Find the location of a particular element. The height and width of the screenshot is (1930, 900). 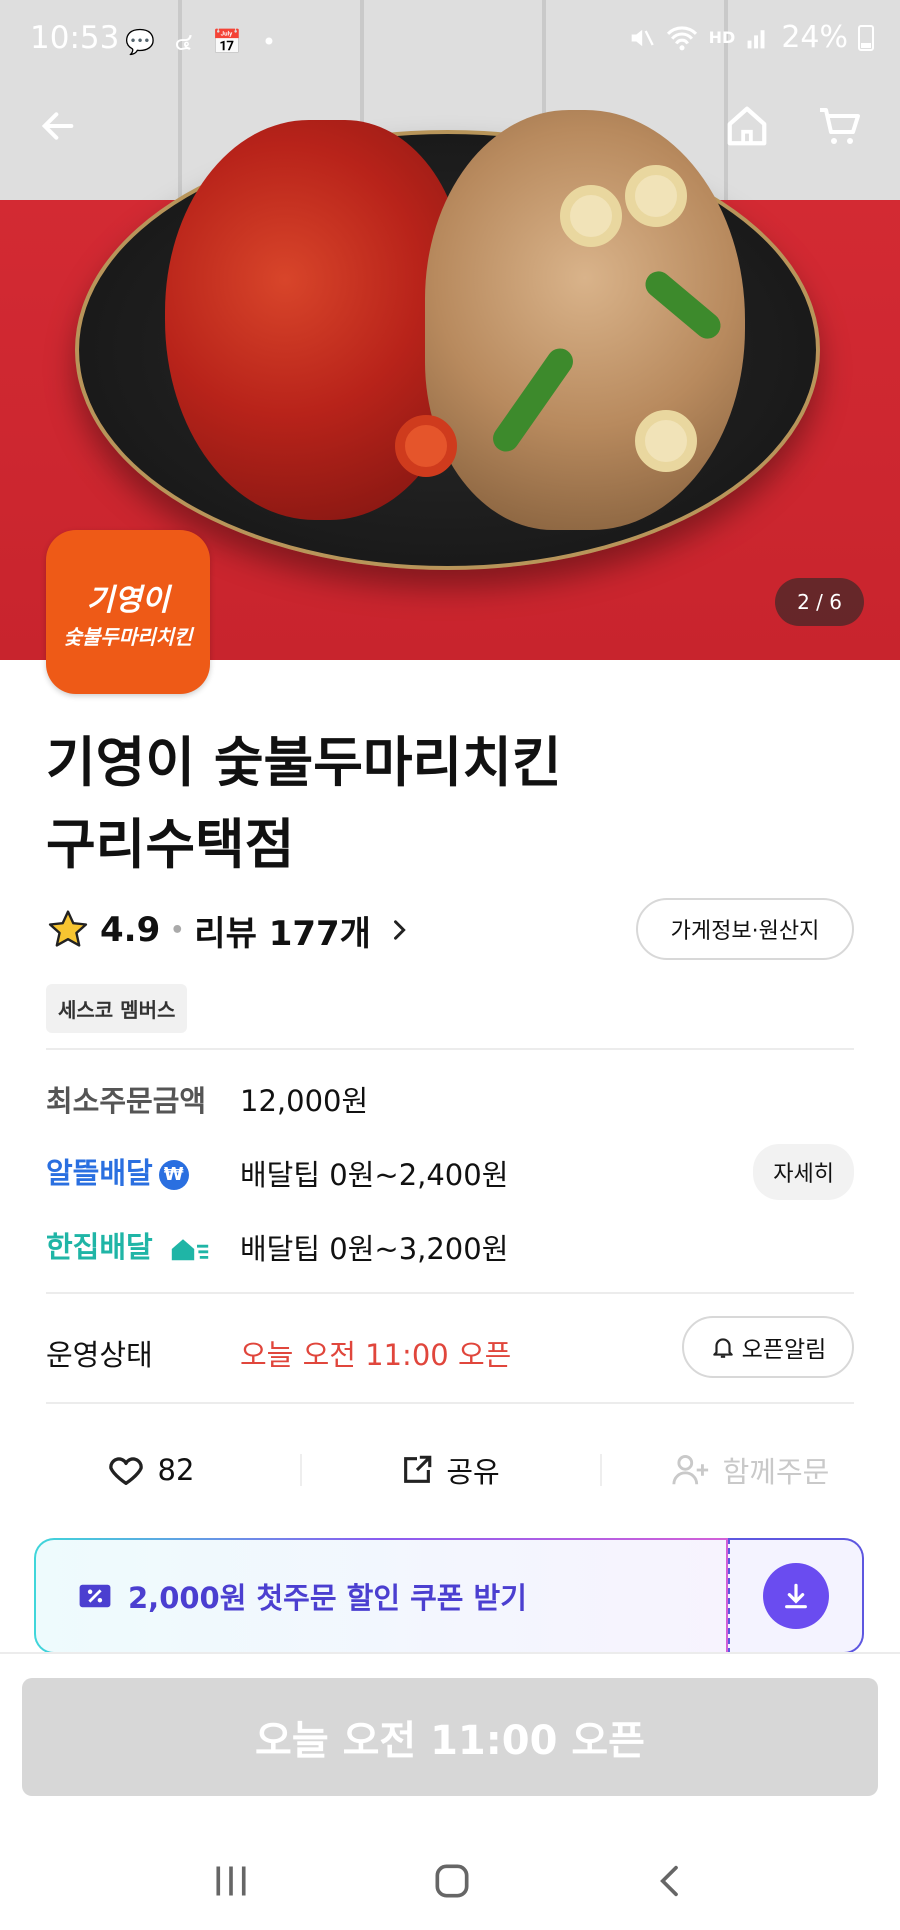

open-alert-label: 오픈알림 is located at coordinates (784, 1350).